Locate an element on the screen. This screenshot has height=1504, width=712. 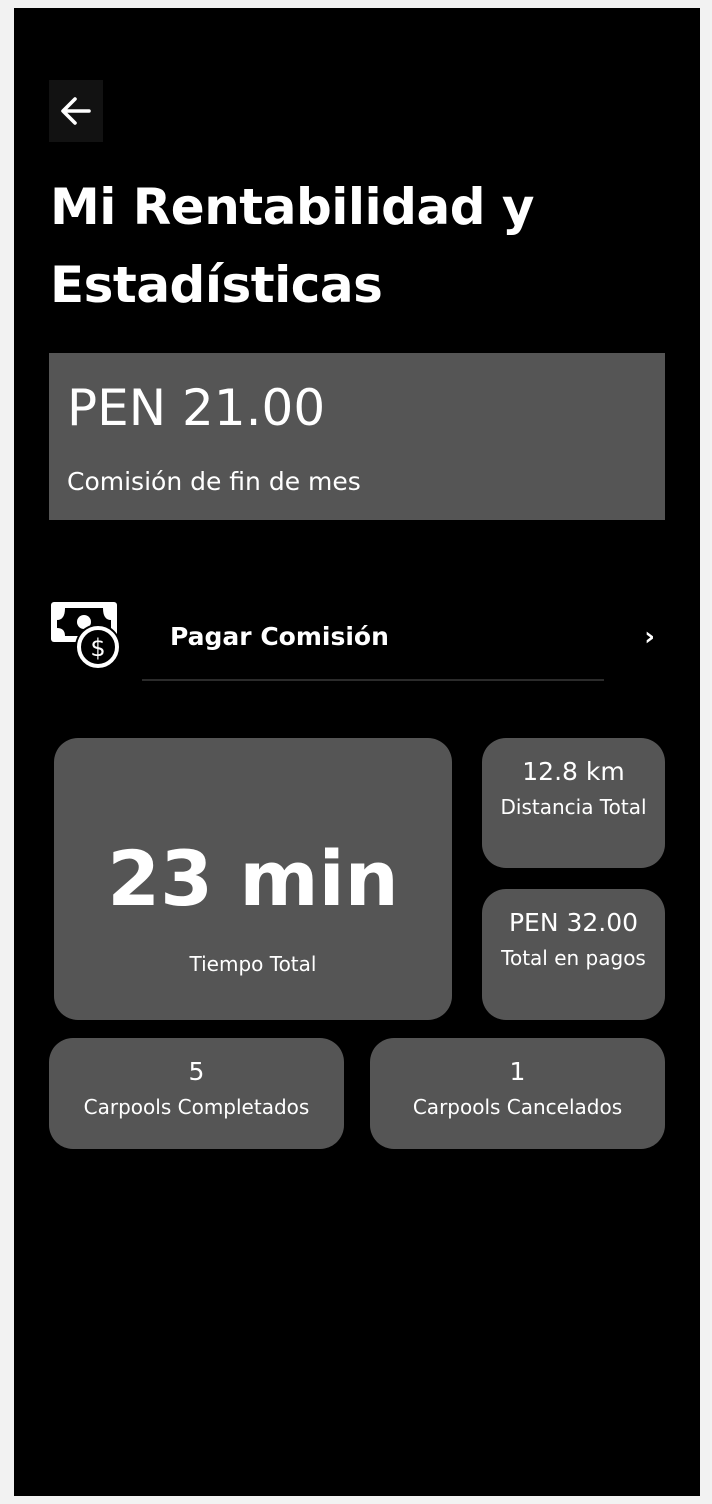
total-time-card: 23 min Tiempo Total is located at coordinates (253, 879).